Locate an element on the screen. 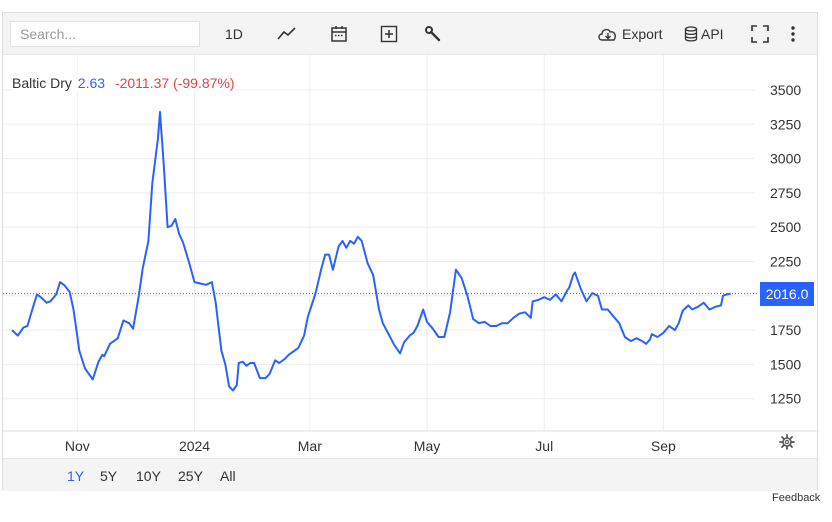 This screenshot has height=522, width=832. export-button: Export is located at coordinates (629, 34).